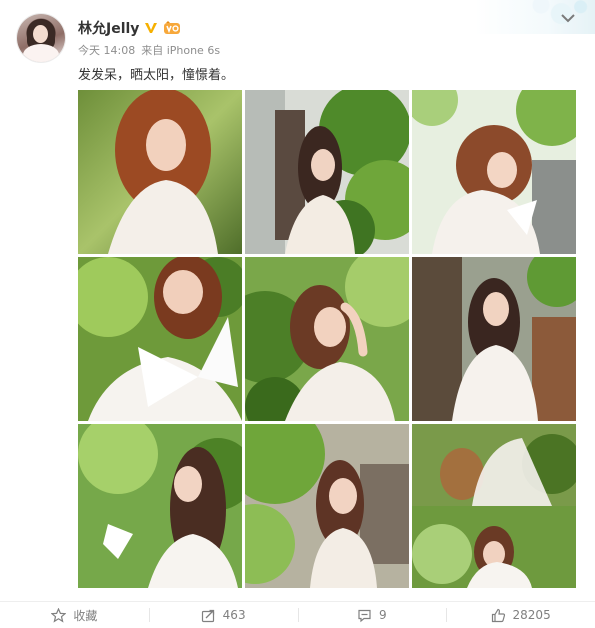 The height and width of the screenshot is (628, 595). I want to click on action-bar: 收藏 463 9 28205, so click(297, 614).